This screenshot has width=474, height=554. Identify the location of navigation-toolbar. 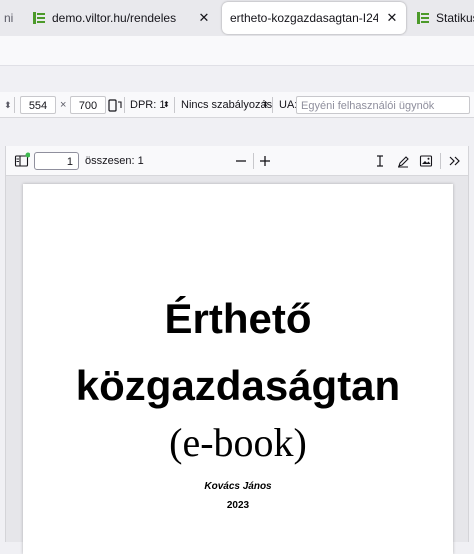
(237, 51).